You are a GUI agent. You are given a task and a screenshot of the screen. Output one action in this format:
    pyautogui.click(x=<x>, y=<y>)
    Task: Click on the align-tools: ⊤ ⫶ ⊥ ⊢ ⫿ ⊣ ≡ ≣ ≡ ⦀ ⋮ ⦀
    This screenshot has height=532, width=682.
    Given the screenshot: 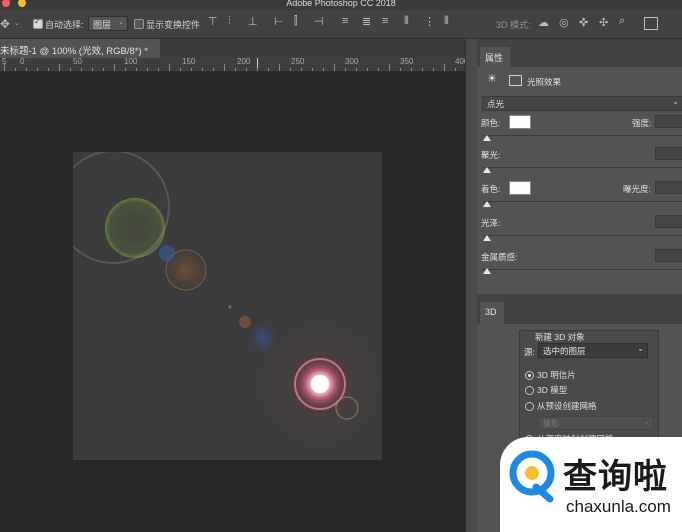 What is the action you would take?
    pyautogui.click(x=343, y=23)
    